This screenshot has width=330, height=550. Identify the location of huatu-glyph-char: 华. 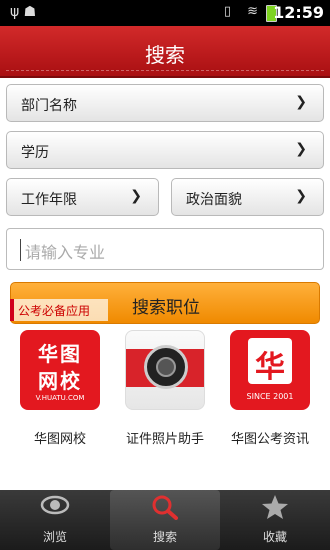
(270, 367).